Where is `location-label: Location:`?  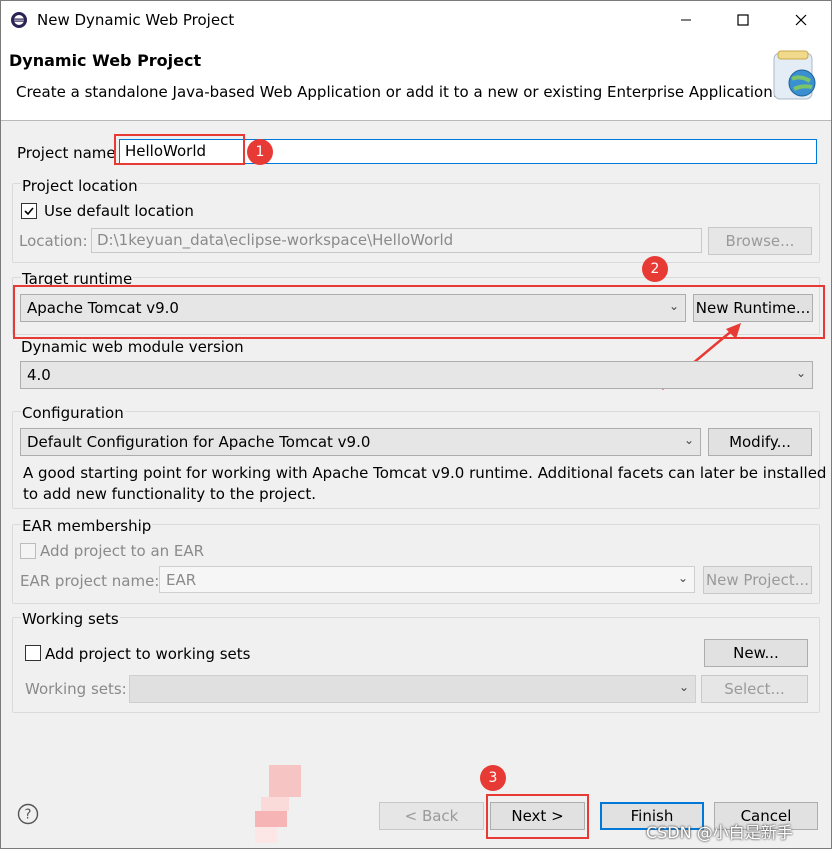
location-label: Location: is located at coordinates (53, 241).